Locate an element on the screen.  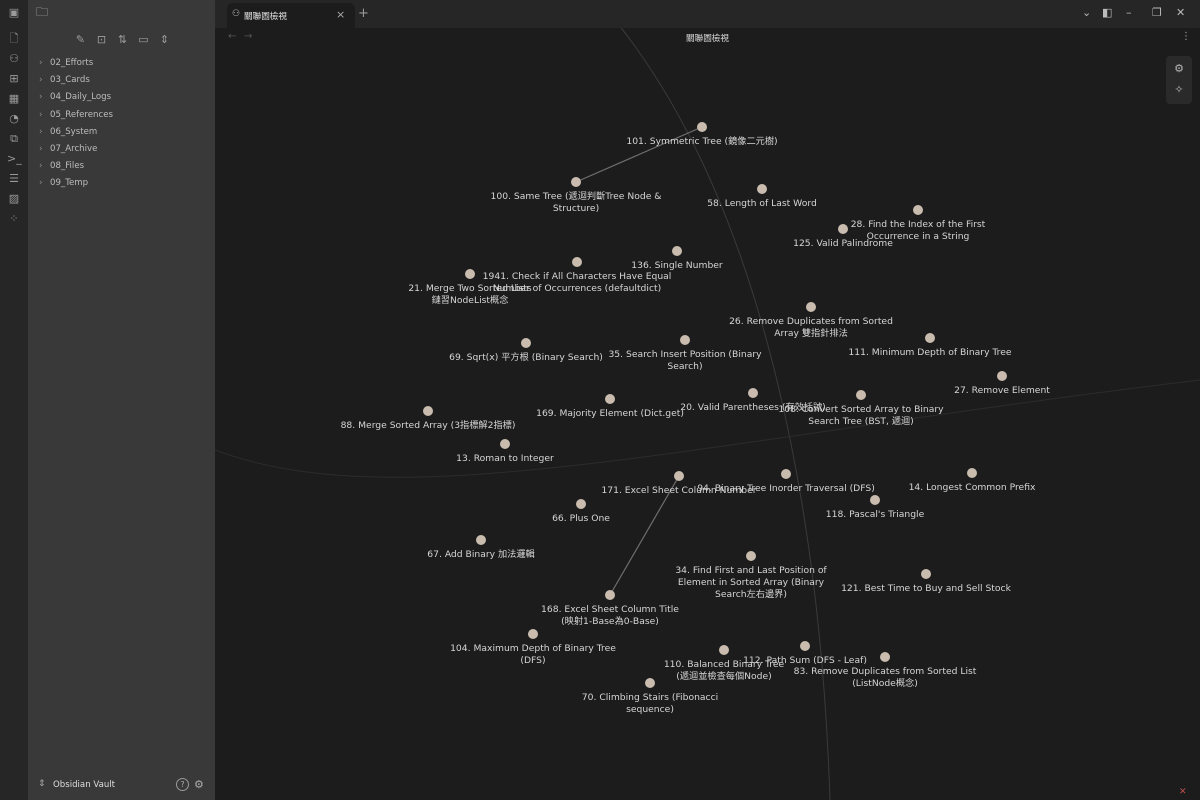
graph-node: 110. Balanced Binary Tree(遞迴並檢查每個Node) is located at coordinates (724, 663).